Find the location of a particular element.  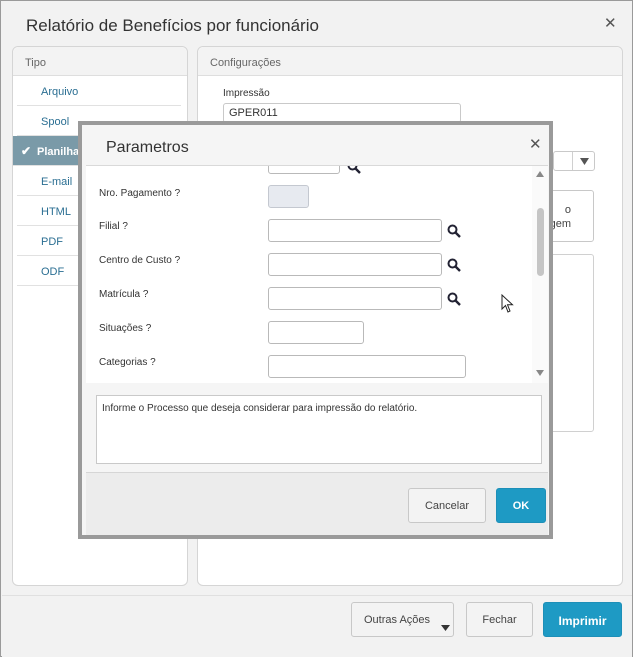

param-input-matricula is located at coordinates (355, 298).